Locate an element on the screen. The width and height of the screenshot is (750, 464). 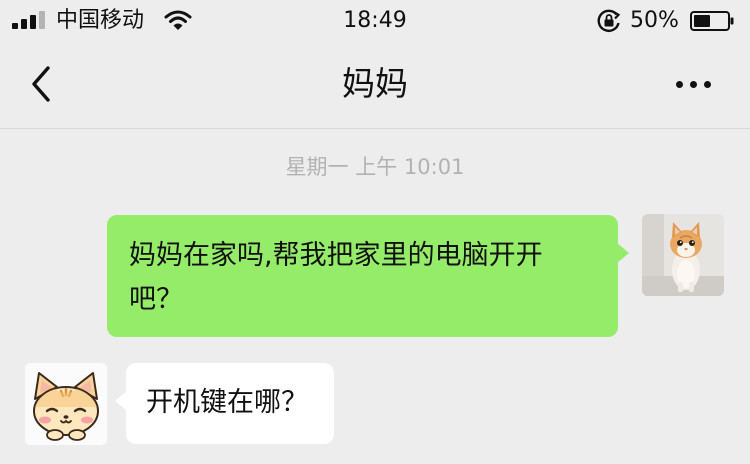
my-avatar is located at coordinates (683, 255).